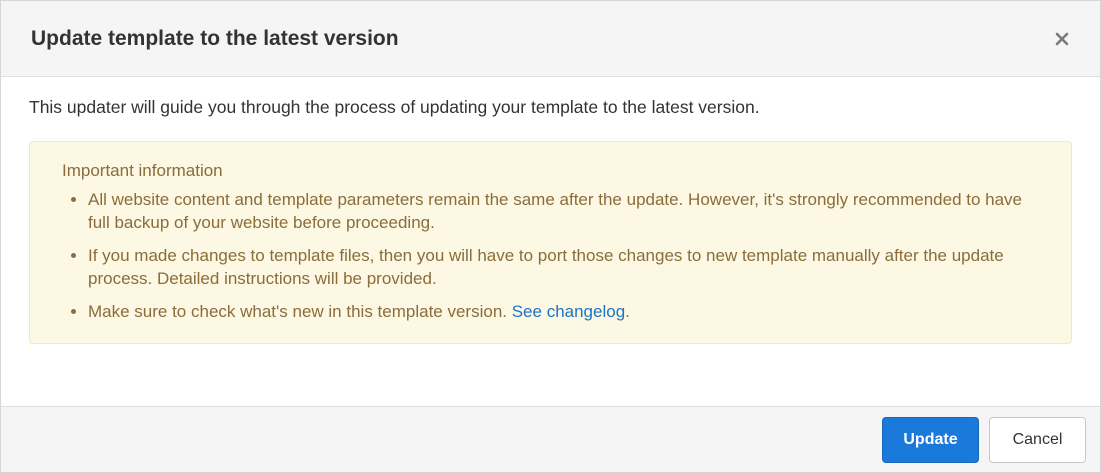 The image size is (1101, 473). I want to click on close-button, so click(1062, 39).